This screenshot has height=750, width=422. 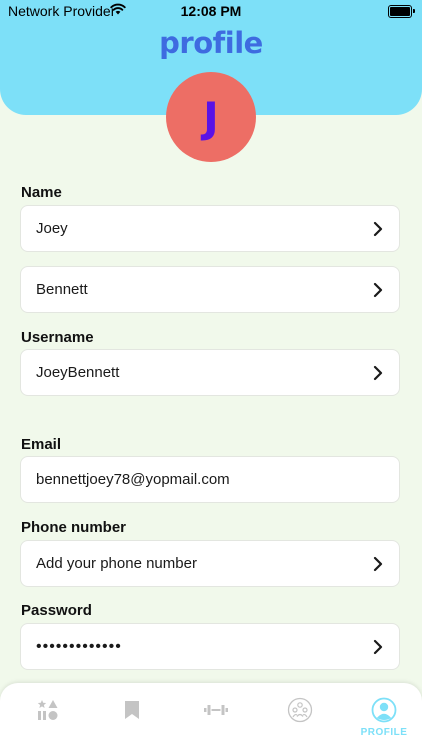 I want to click on first-name-value: Joey, so click(x=52, y=228).